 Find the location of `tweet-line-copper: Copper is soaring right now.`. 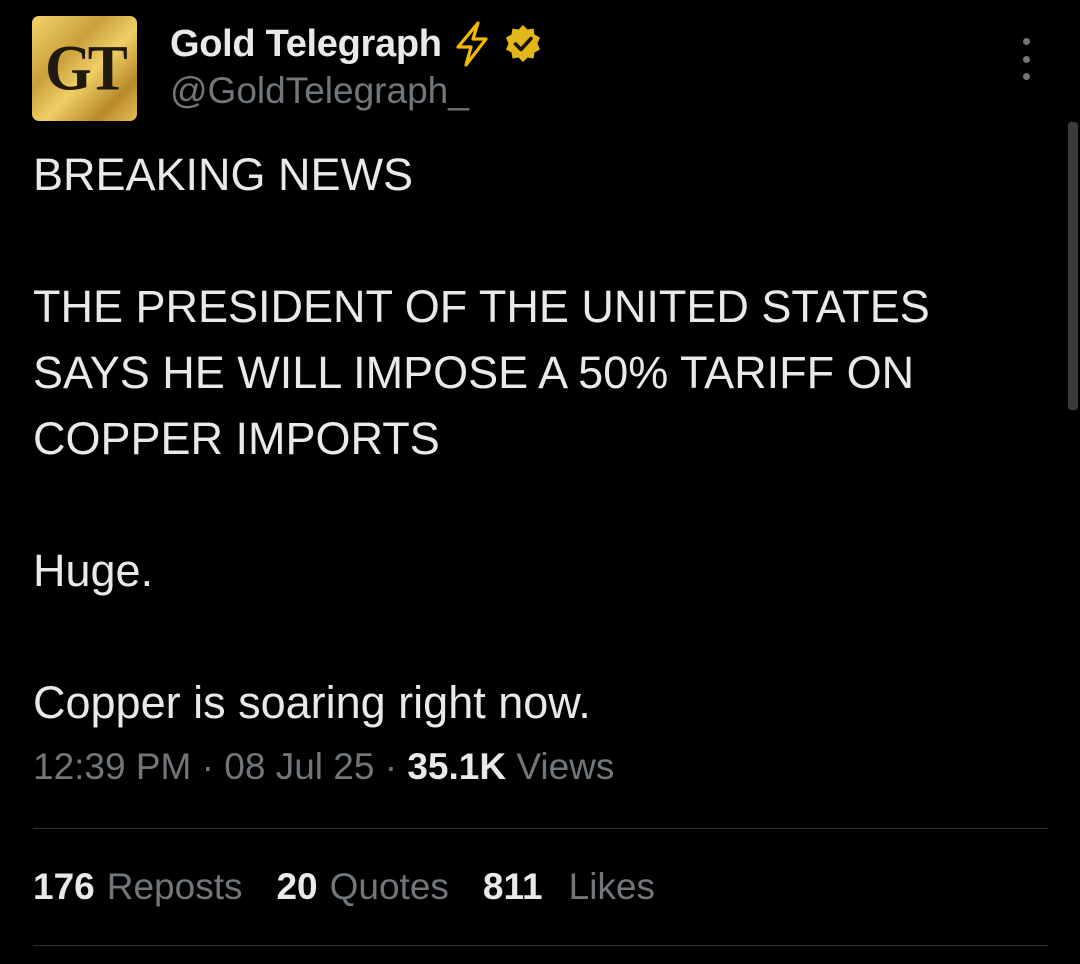

tweet-line-copper: Copper is soaring right now. is located at coordinates (312, 702).